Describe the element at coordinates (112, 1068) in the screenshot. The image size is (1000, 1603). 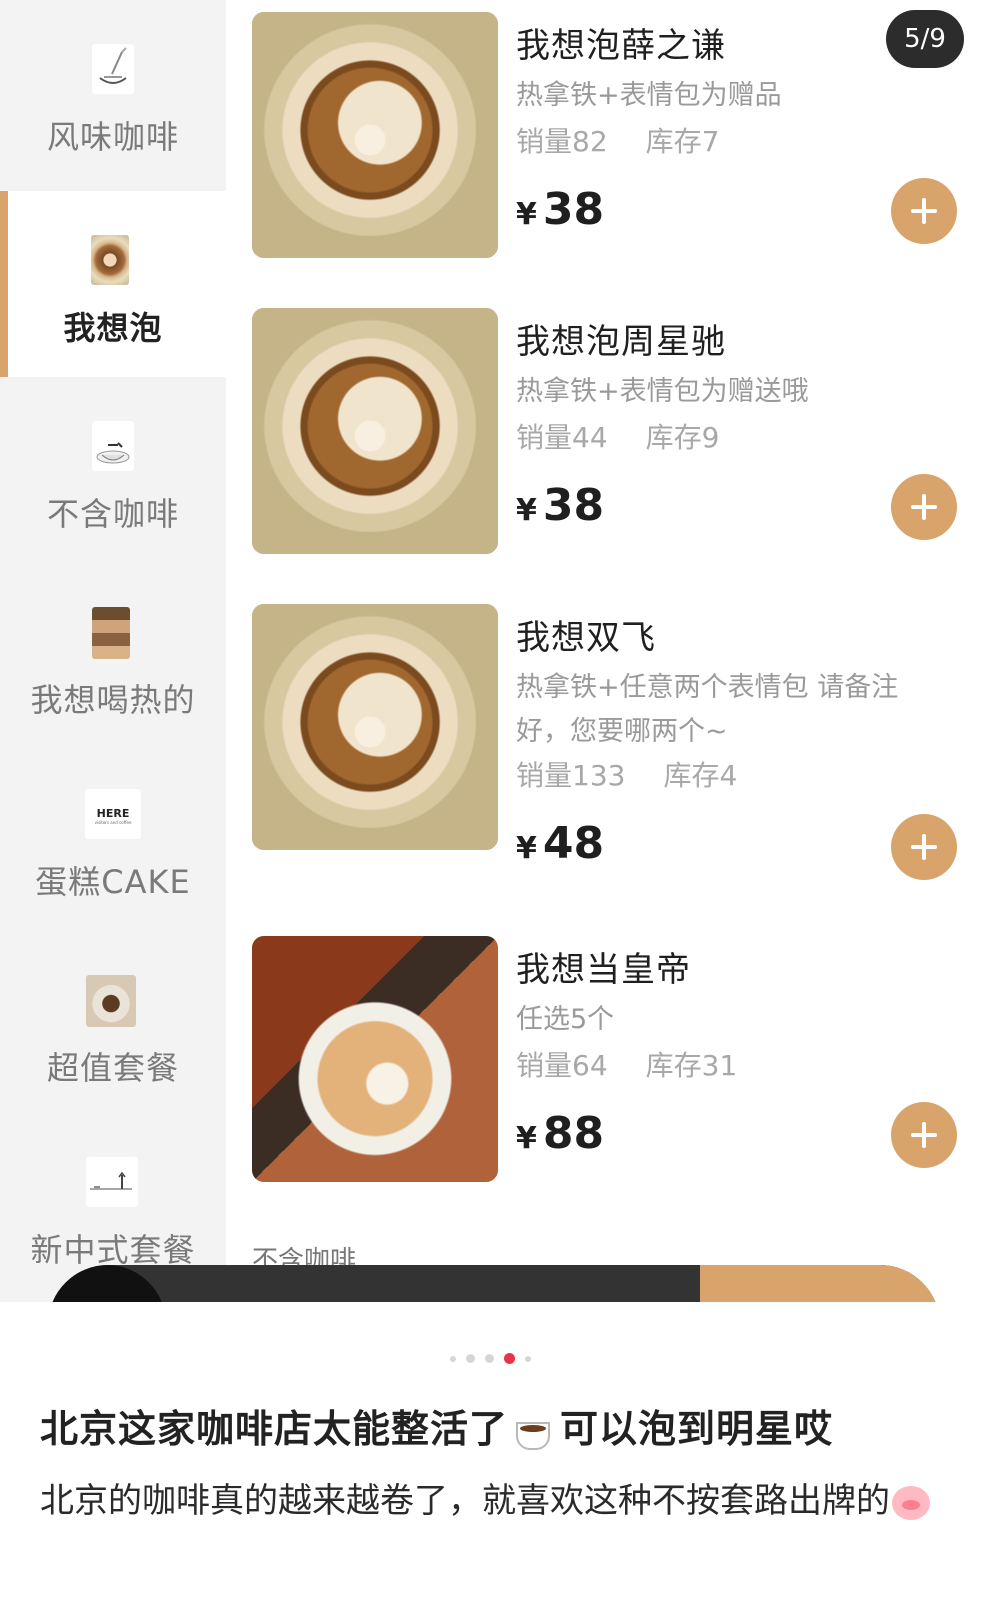
I see `category-label: 超值套餐` at that location.